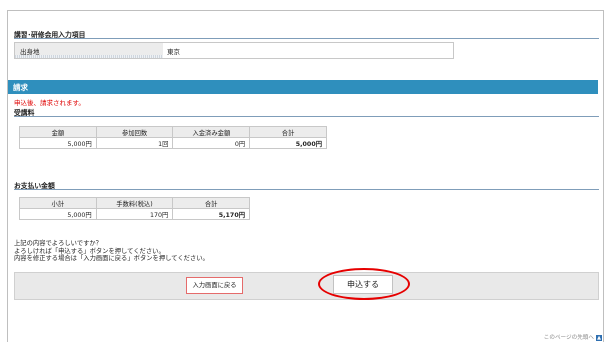 This screenshot has height=342, width=610. I want to click on fee-value-paid: 0円, so click(211, 143).